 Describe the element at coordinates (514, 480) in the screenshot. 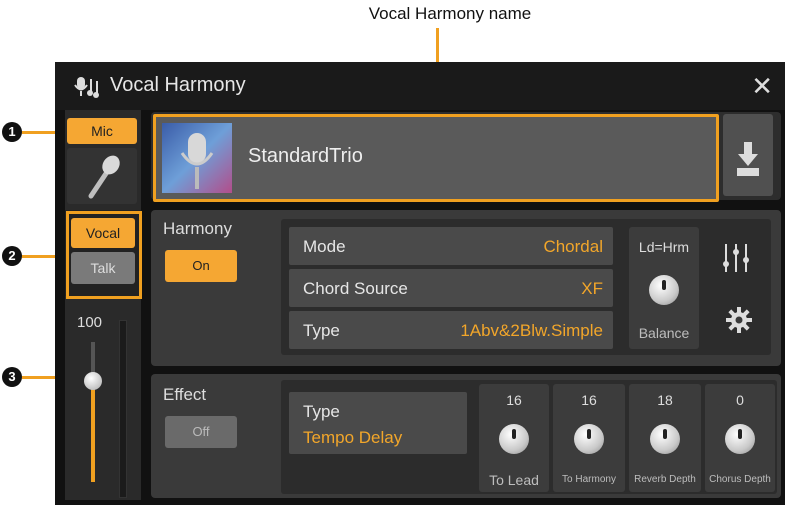

I see `to-lead-label: To Lead` at that location.